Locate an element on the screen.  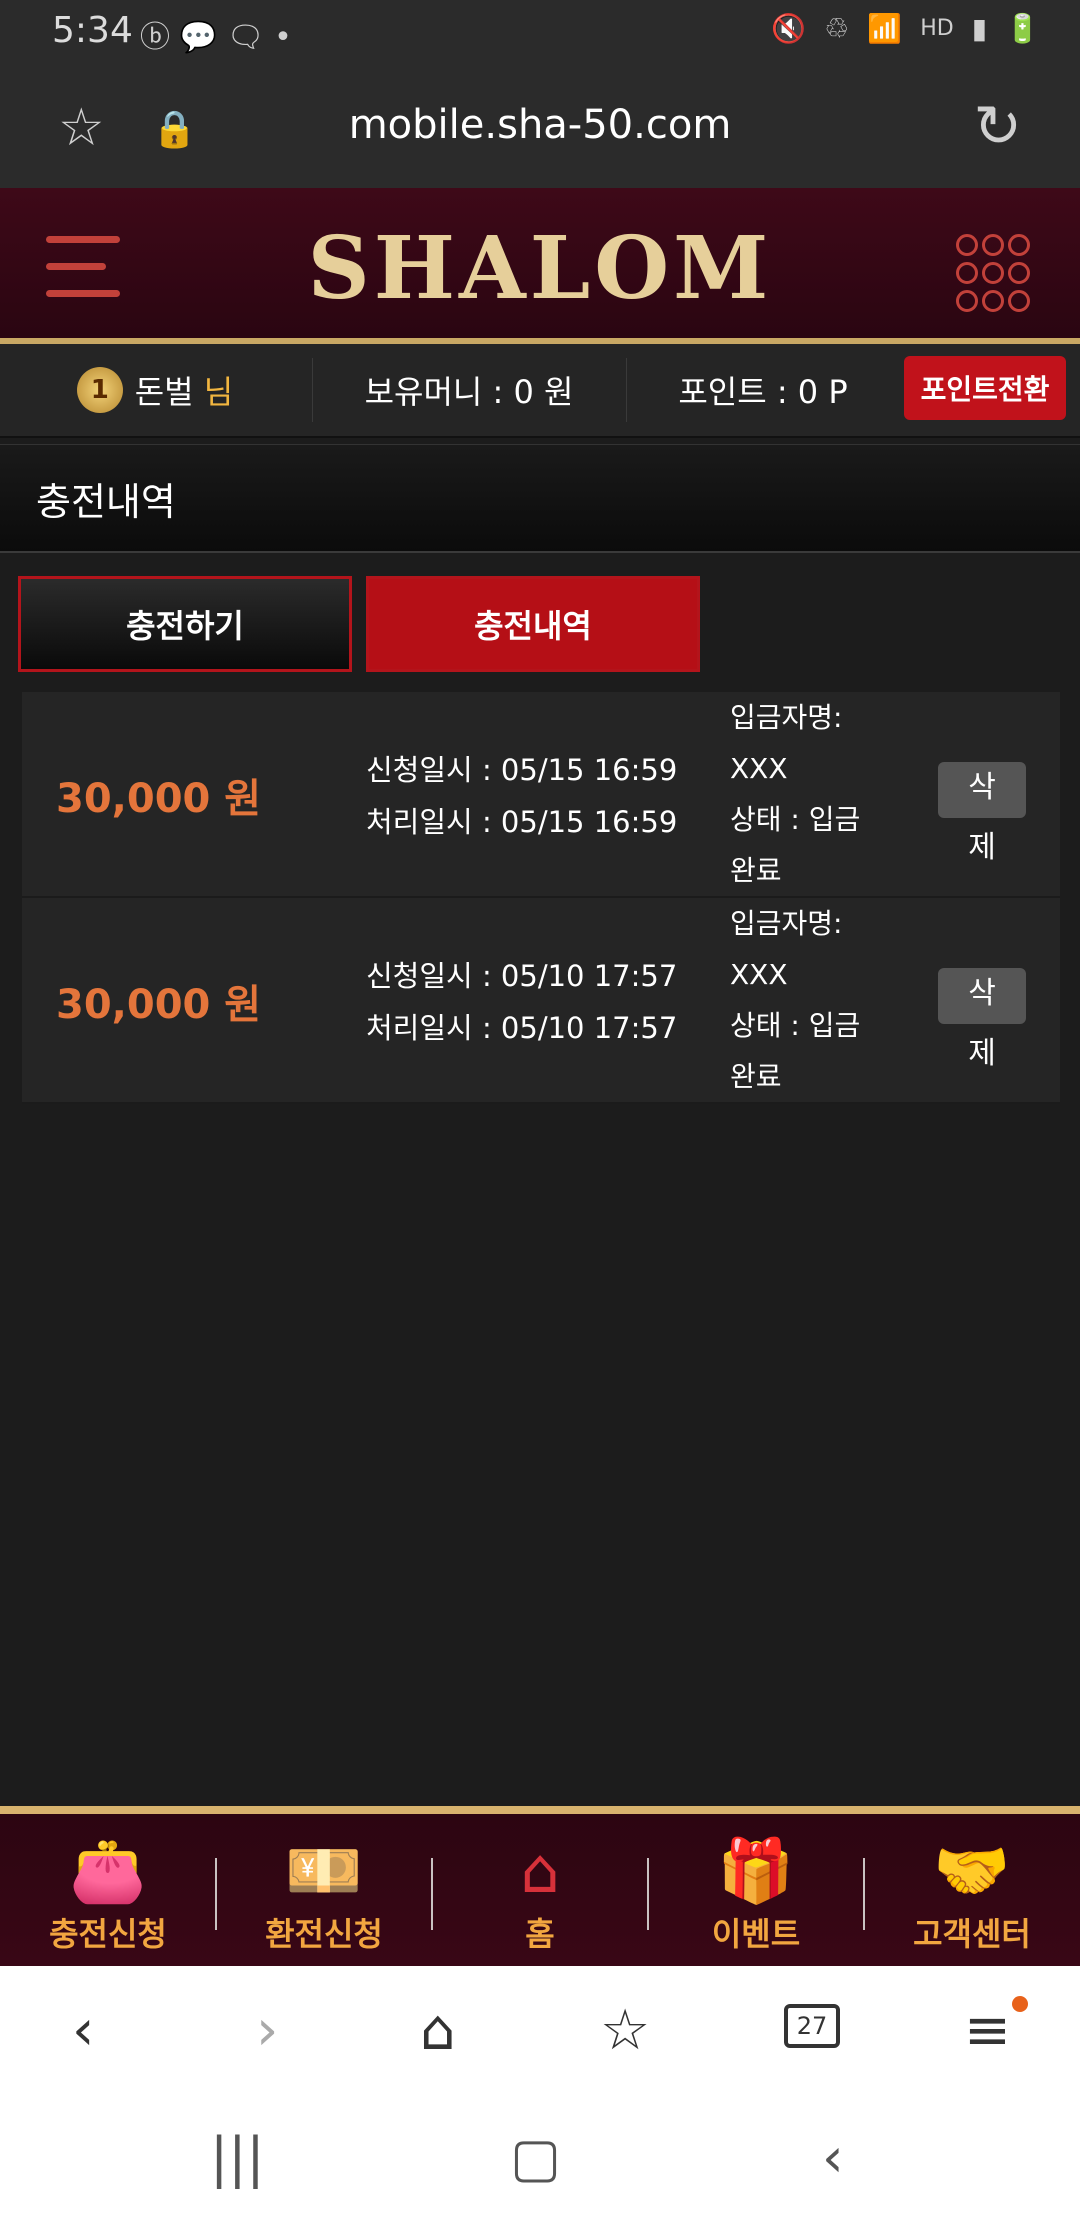
url-text: mobile.sha-50.com is located at coordinates (540, 125).